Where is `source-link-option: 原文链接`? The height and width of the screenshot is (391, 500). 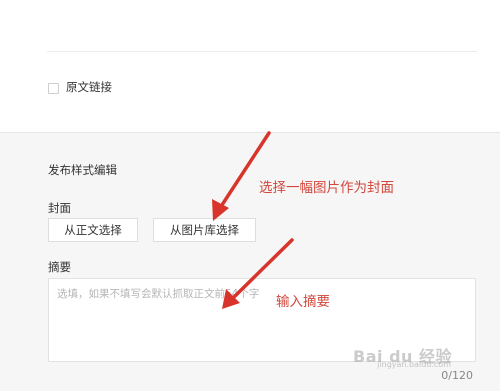
source-link-option: 原文链接 is located at coordinates (80, 88).